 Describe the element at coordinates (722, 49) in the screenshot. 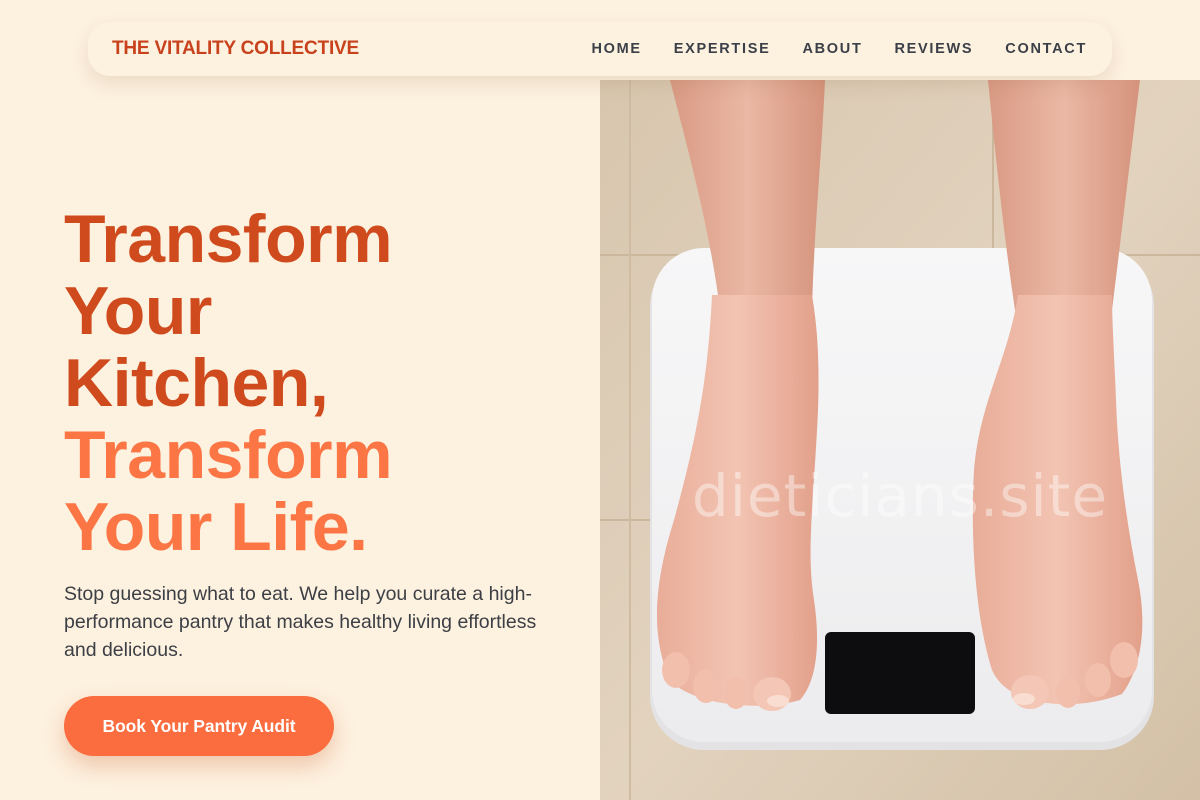

I see `nav-link-expertise: EXPERTISE` at that location.